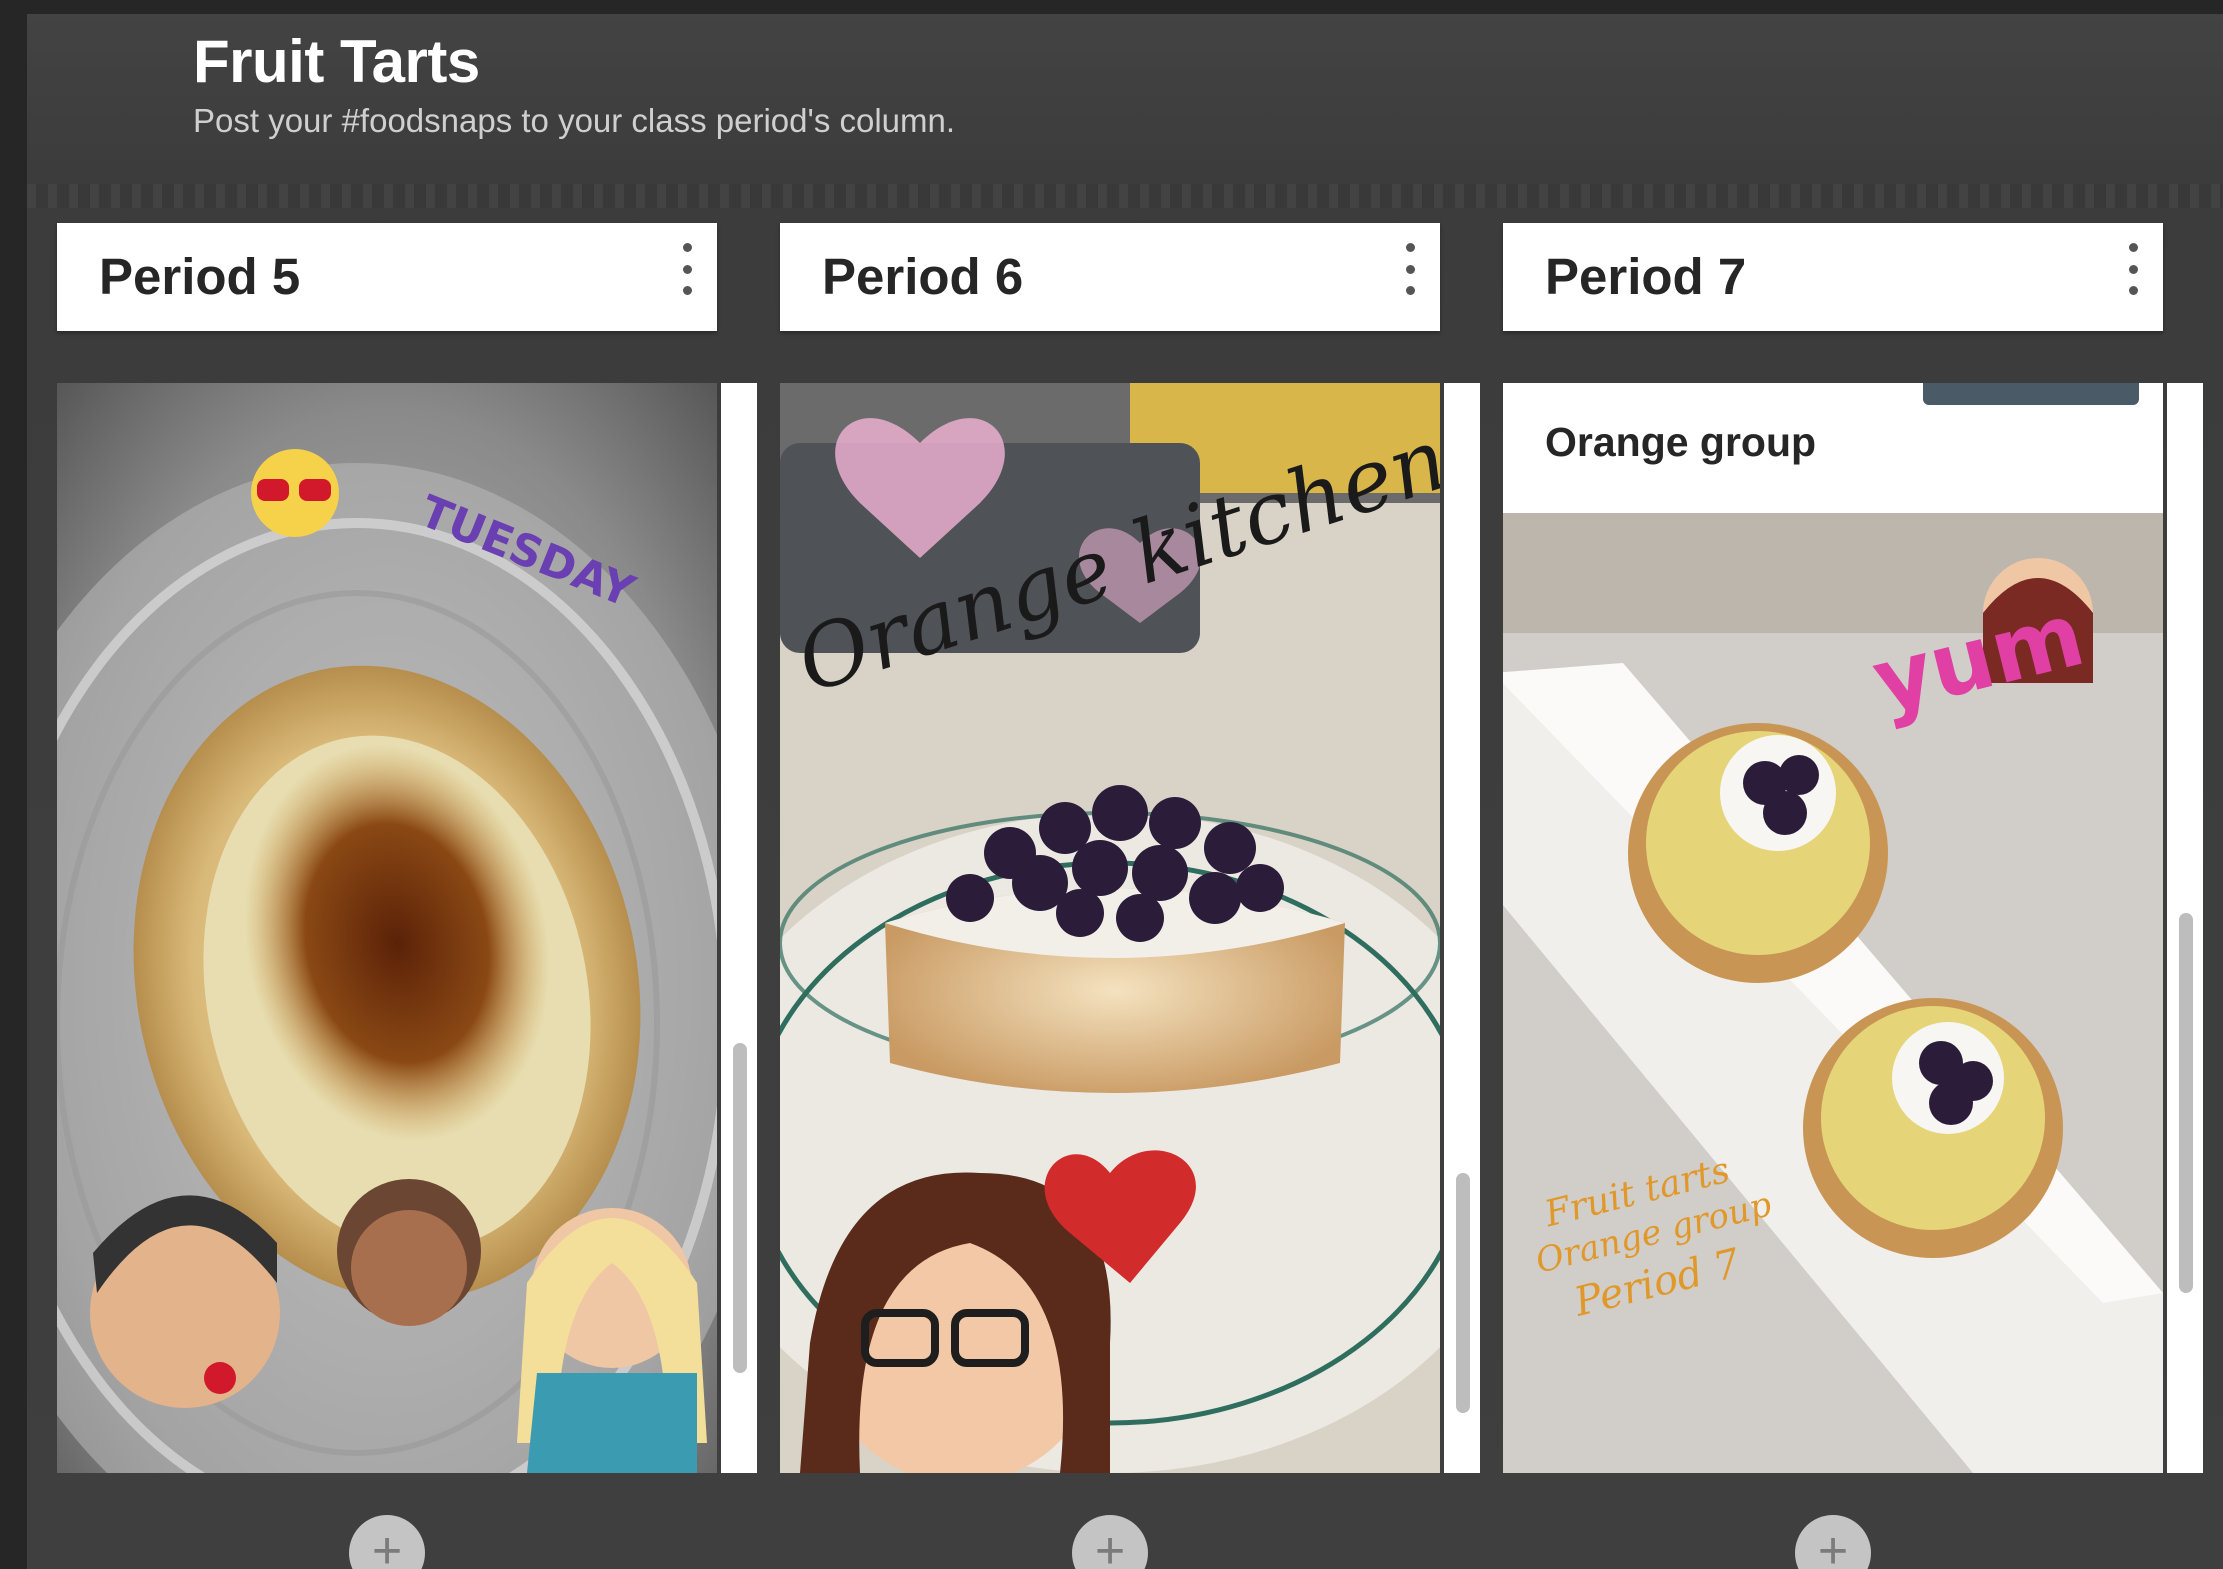  Describe the element at coordinates (336, 61) in the screenshot. I see `board-title: Fruit Tarts` at that location.